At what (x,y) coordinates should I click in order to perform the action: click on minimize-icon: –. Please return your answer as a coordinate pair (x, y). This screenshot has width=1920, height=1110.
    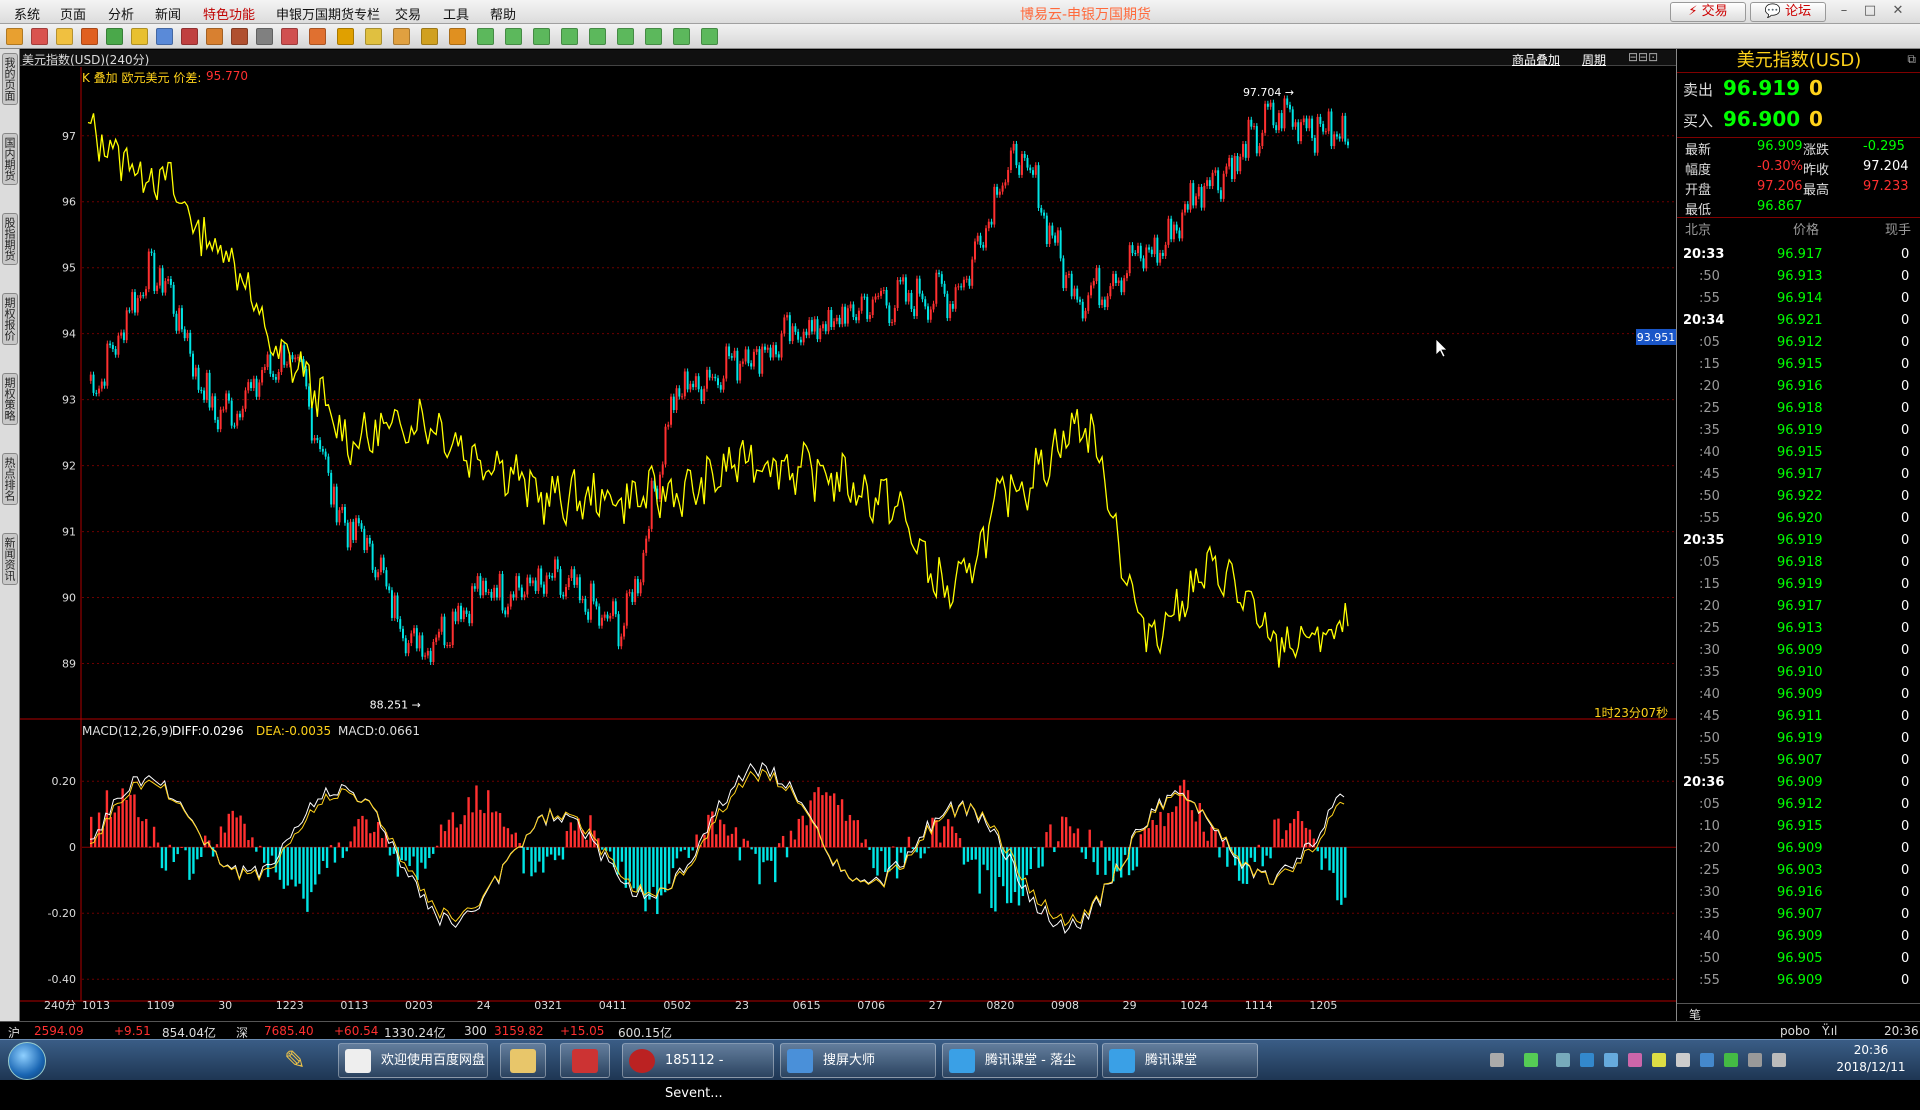
    Looking at the image, I should click on (1844, 11).